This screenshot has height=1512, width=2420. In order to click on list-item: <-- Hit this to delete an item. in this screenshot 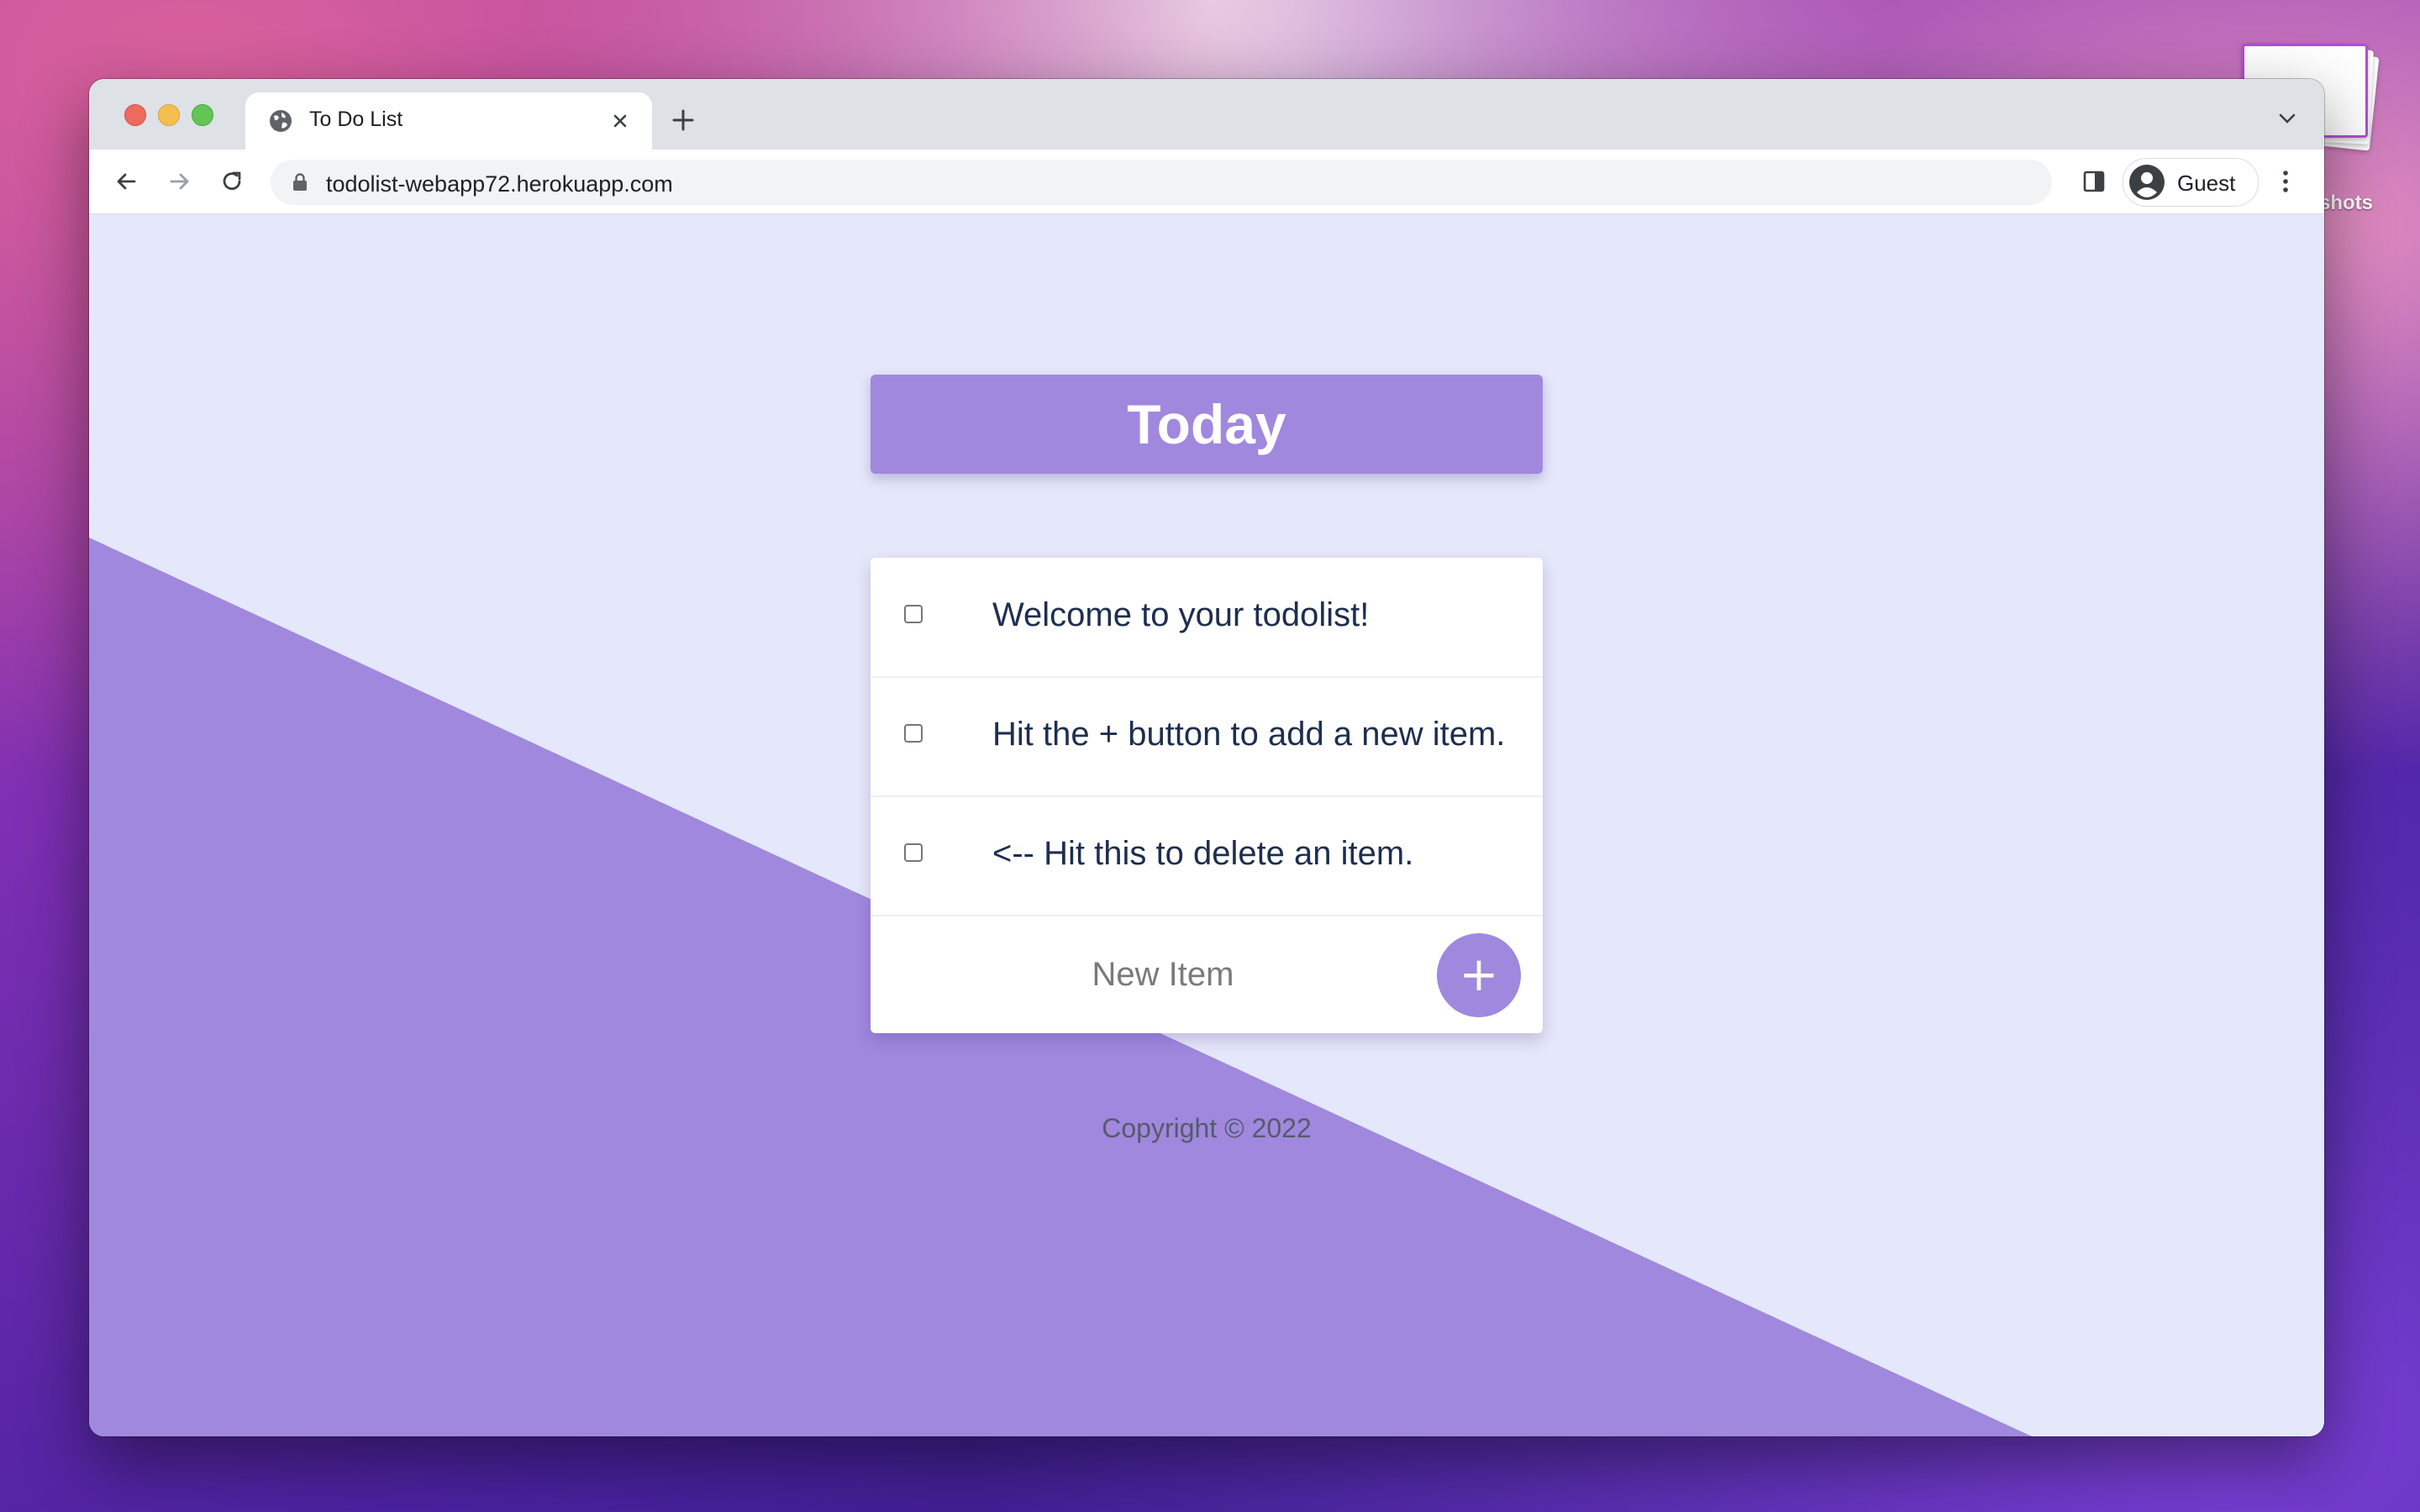, I will do `click(1207, 856)`.